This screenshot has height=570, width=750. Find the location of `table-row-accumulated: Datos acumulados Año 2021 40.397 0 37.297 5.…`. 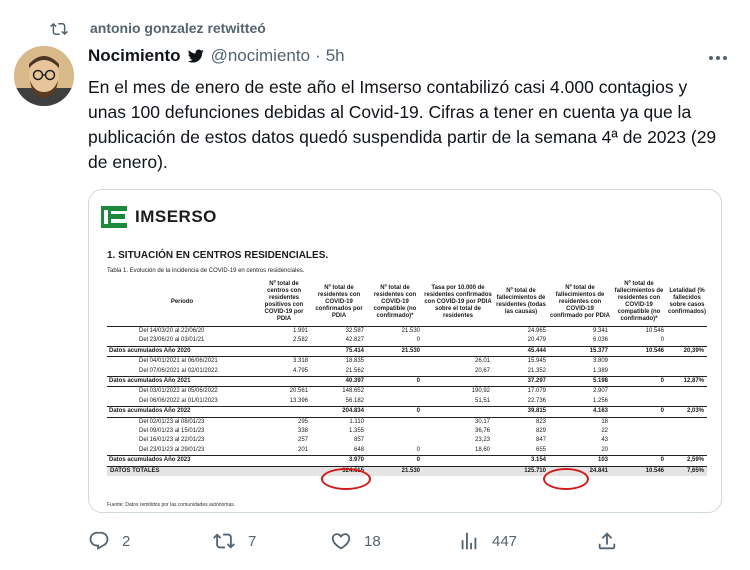

table-row-accumulated: Datos acumulados Año 2021 40.397 0 37.297 5.… is located at coordinates (407, 382).